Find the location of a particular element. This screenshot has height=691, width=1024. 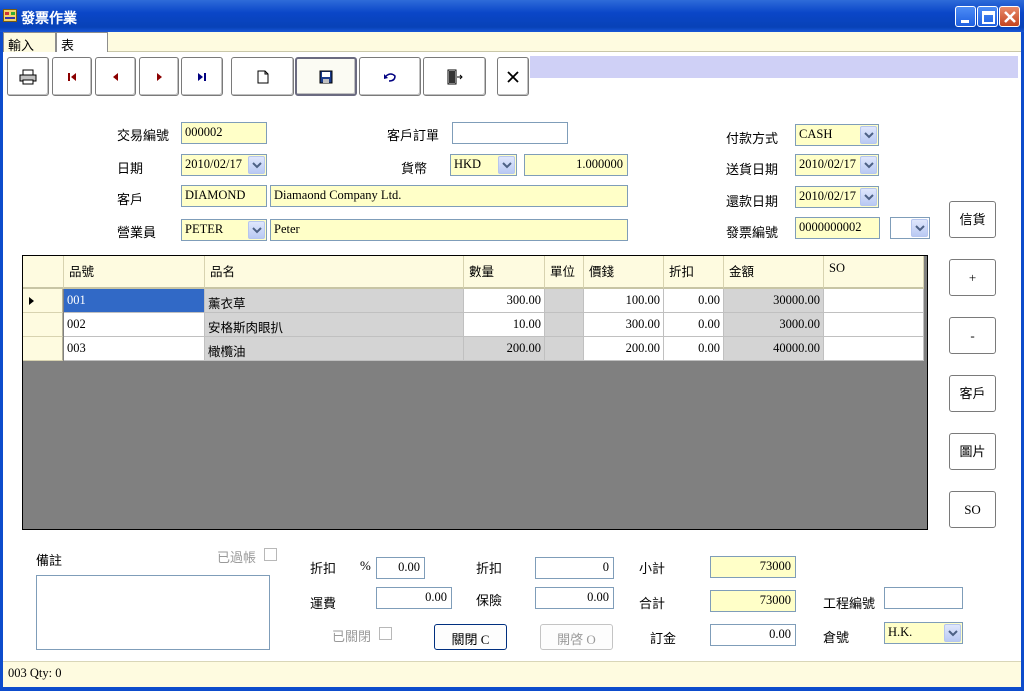

customer-name-field: Diamaond Company Ltd. is located at coordinates (449, 196).